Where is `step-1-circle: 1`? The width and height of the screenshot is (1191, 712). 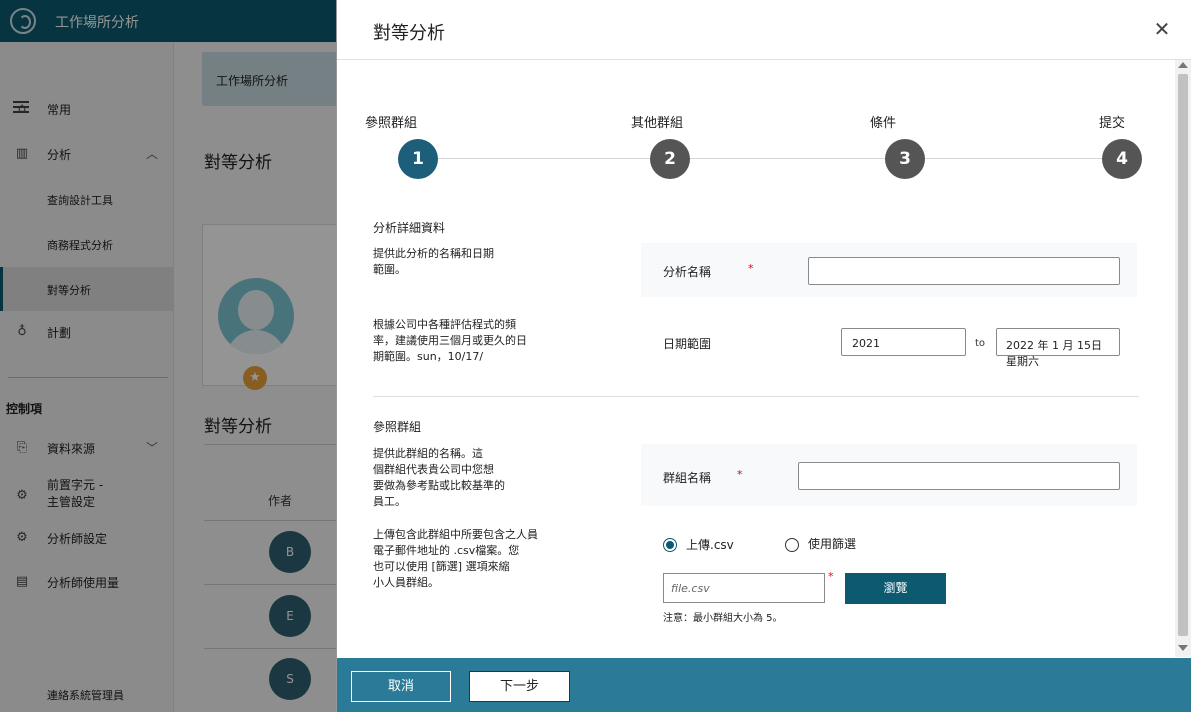 step-1-circle: 1 is located at coordinates (418, 159).